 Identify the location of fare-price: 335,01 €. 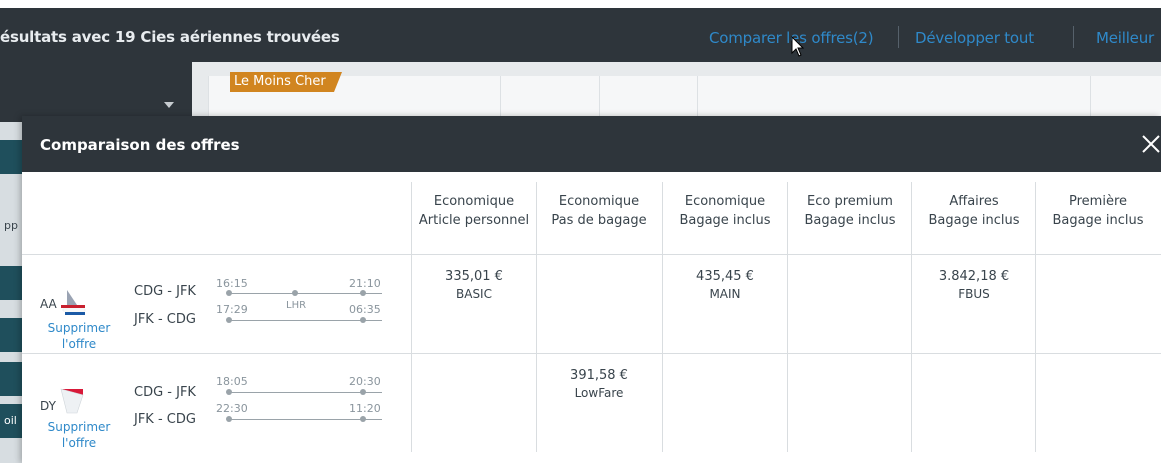
(474, 276).